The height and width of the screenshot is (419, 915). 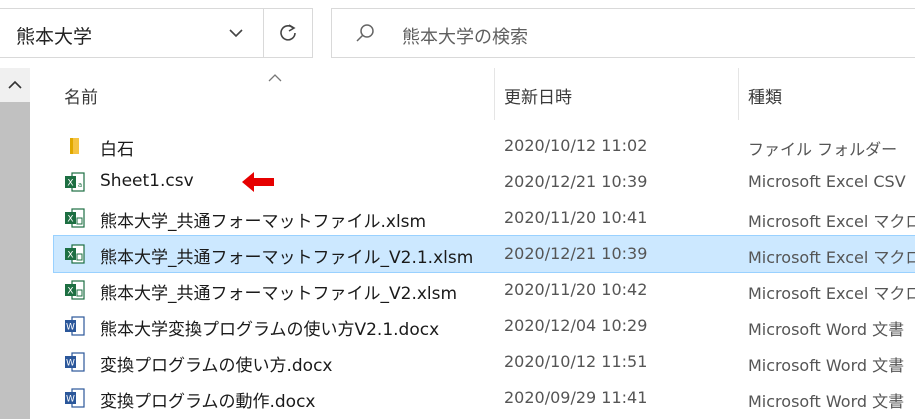 I want to click on refresh-icon, so click(x=288, y=33).